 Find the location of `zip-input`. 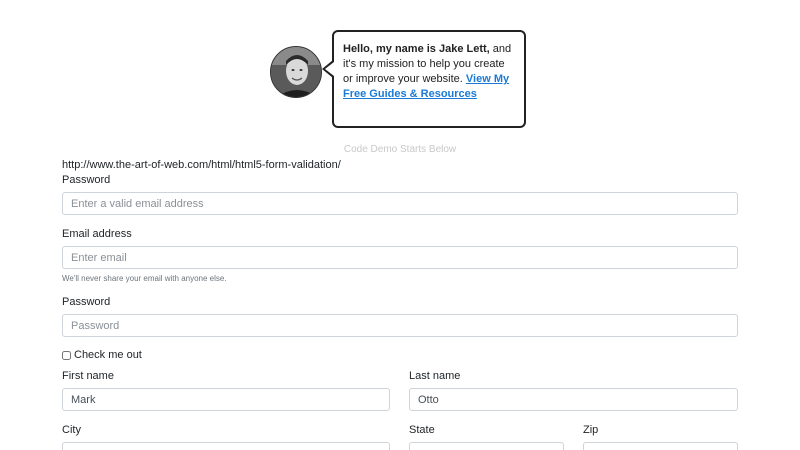

zip-input is located at coordinates (660, 446).